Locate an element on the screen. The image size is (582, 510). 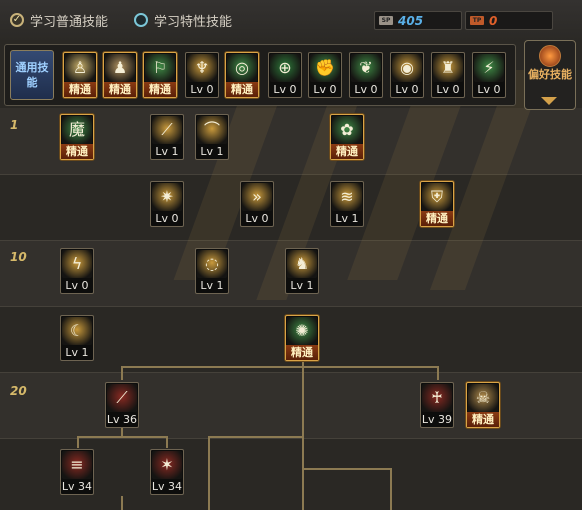
red-slash-icon: ⟋ is located at coordinates (122, 398).